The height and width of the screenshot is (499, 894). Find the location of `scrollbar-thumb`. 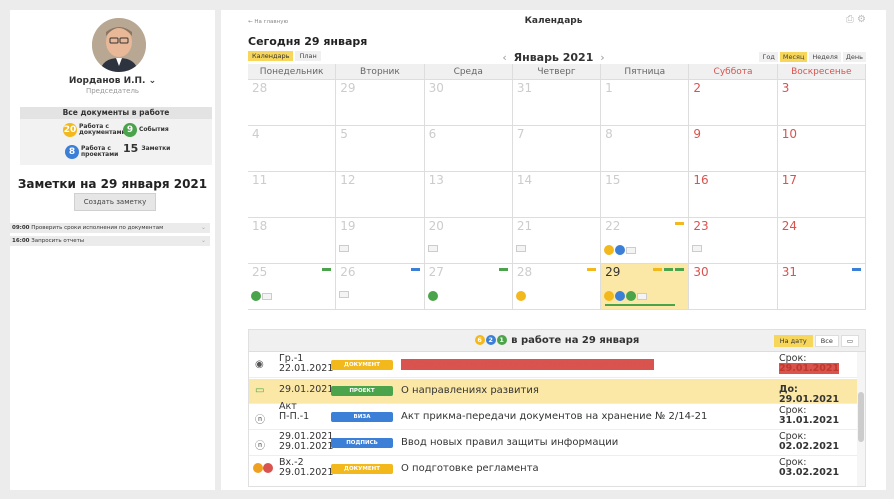

scrollbar-thumb is located at coordinates (861, 417).